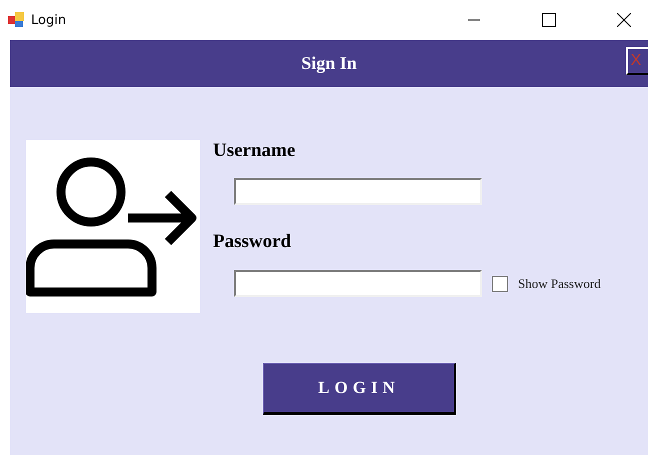 This screenshot has height=455, width=648. What do you see at coordinates (16, 20) in the screenshot?
I see `app-icon` at bounding box center [16, 20].